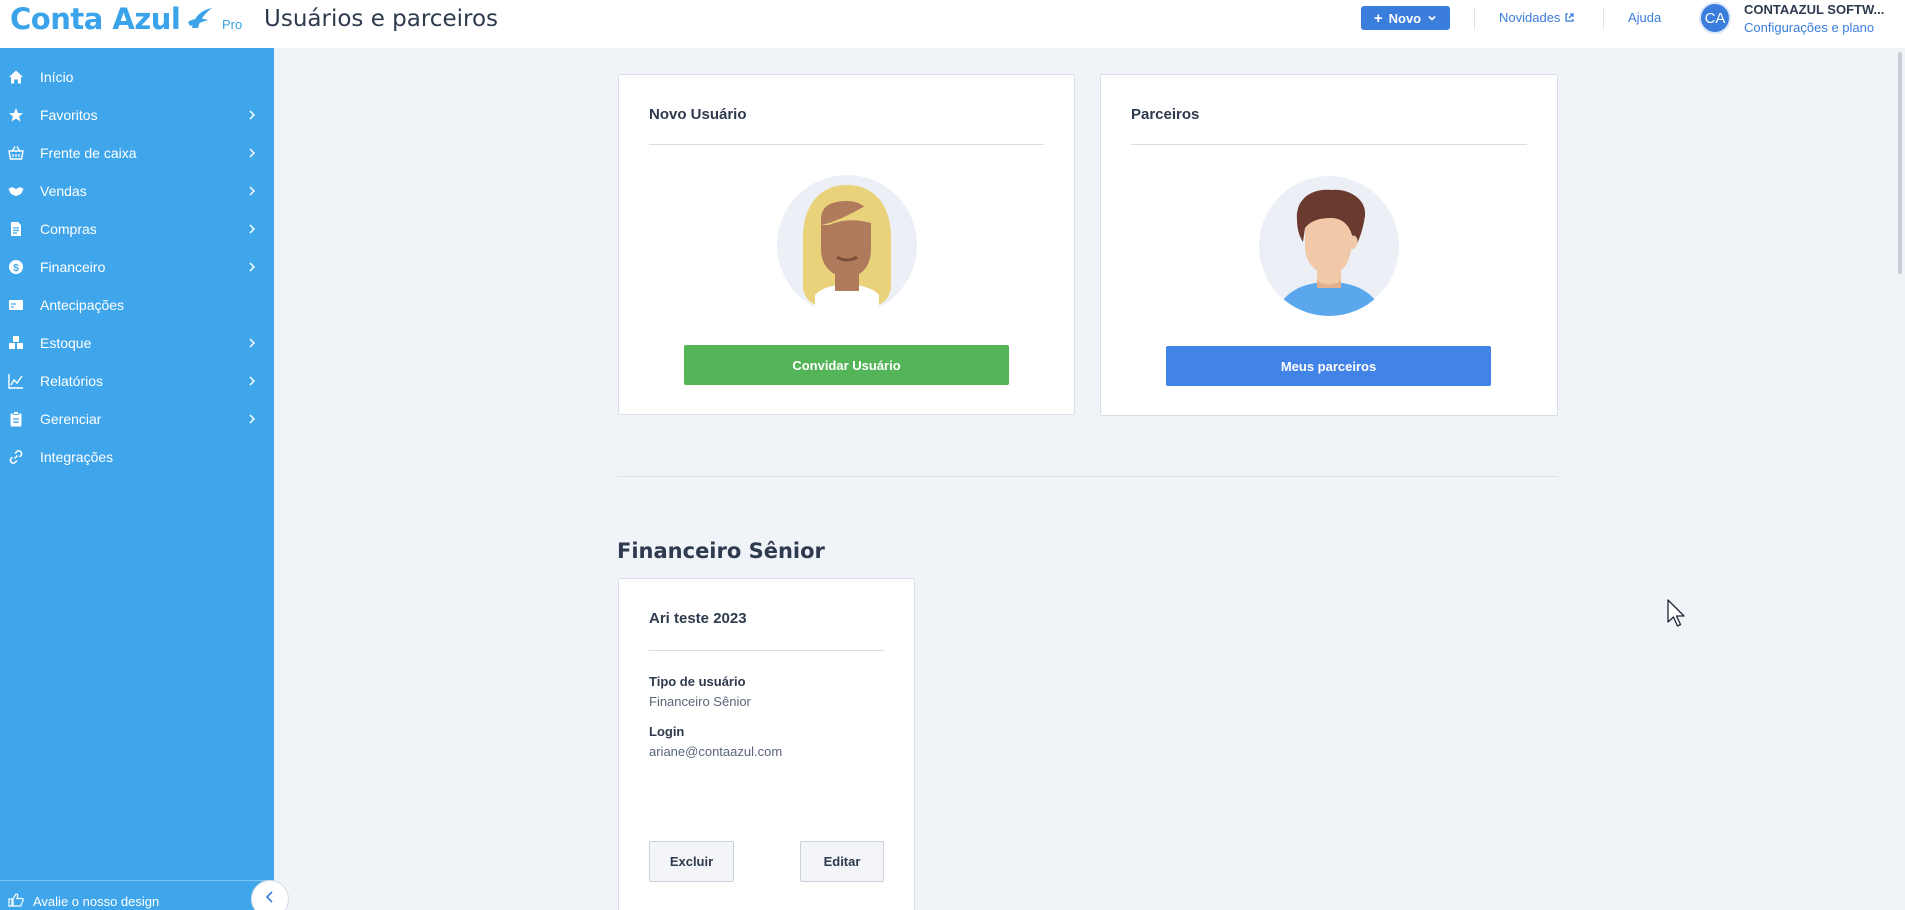 Image resolution: width=1905 pixels, height=910 pixels. I want to click on rate-design-link: Avalie o nosso design, so click(137, 895).